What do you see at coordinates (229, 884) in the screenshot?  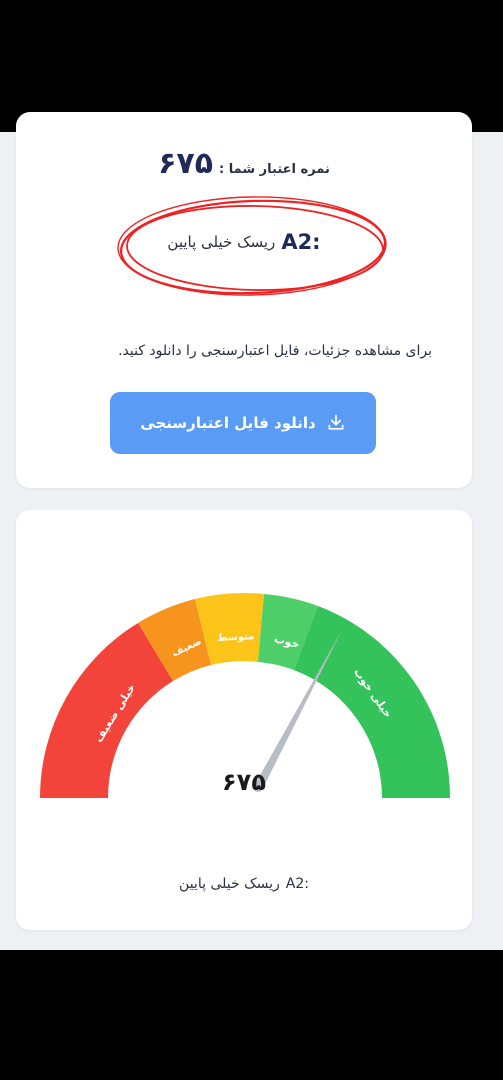 I see `bottom-risk-text: ریسک خیلی پایین` at bounding box center [229, 884].